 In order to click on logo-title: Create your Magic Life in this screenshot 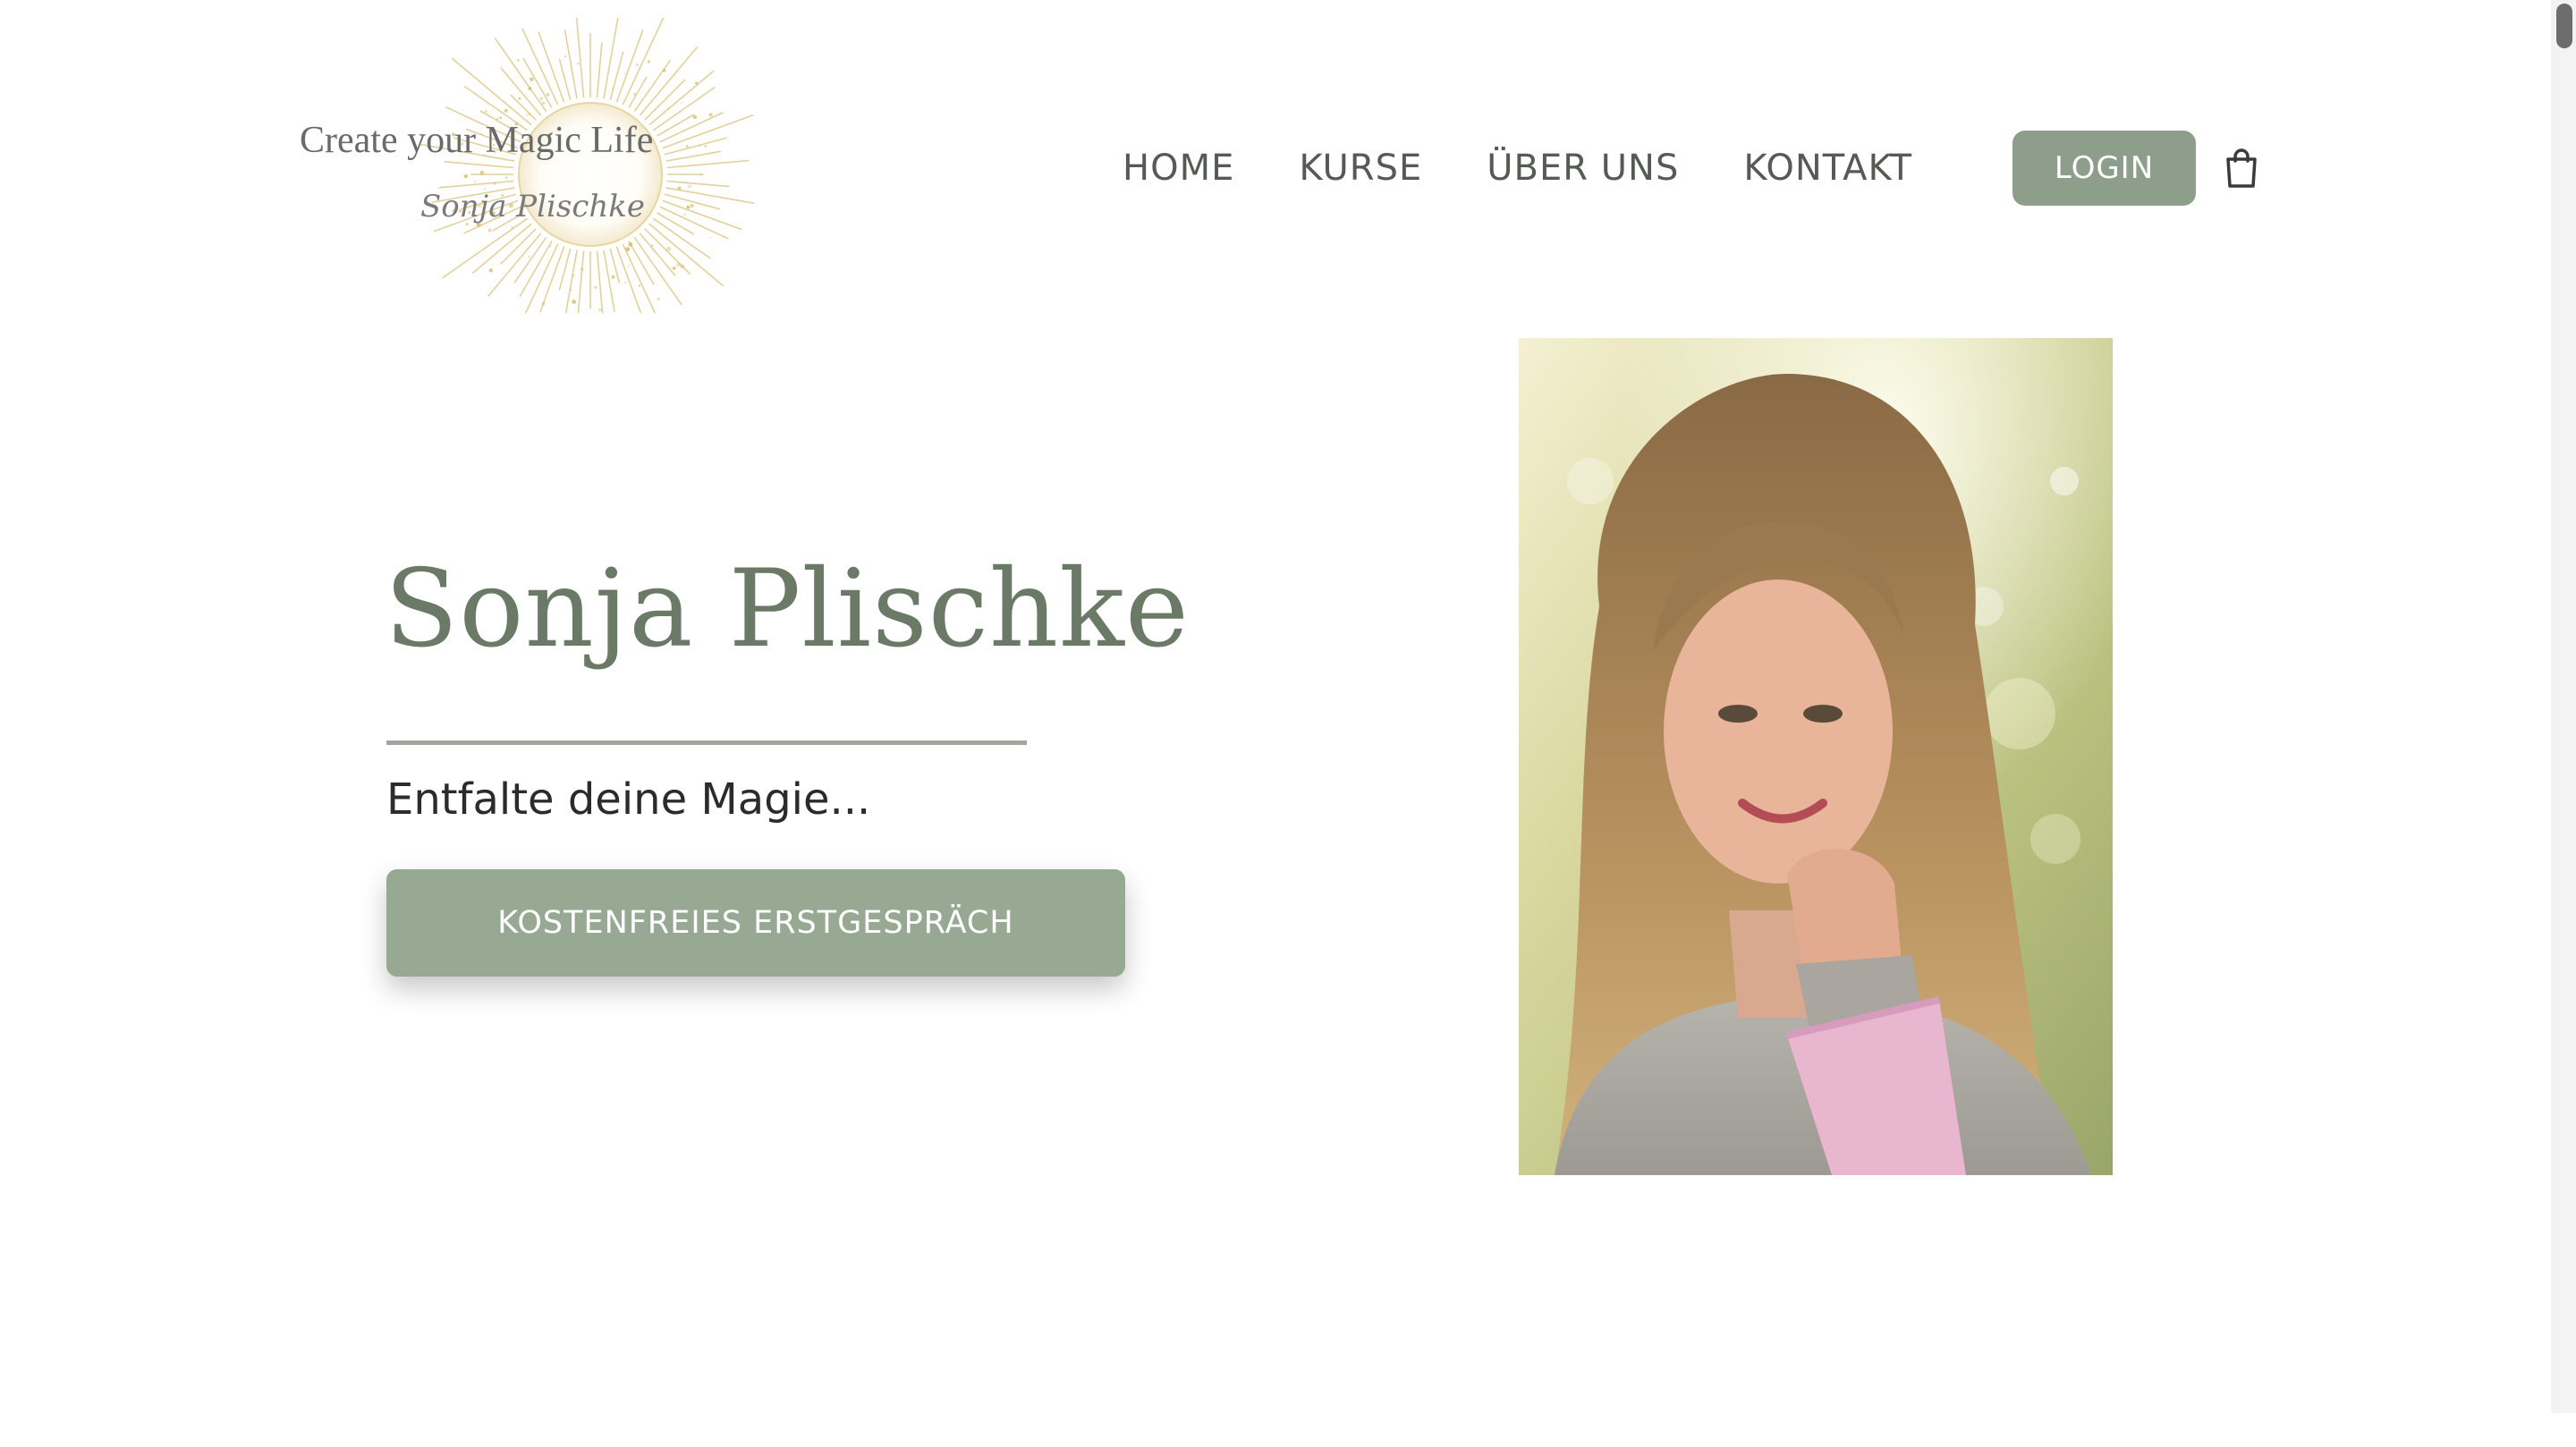, I will do `click(476, 140)`.